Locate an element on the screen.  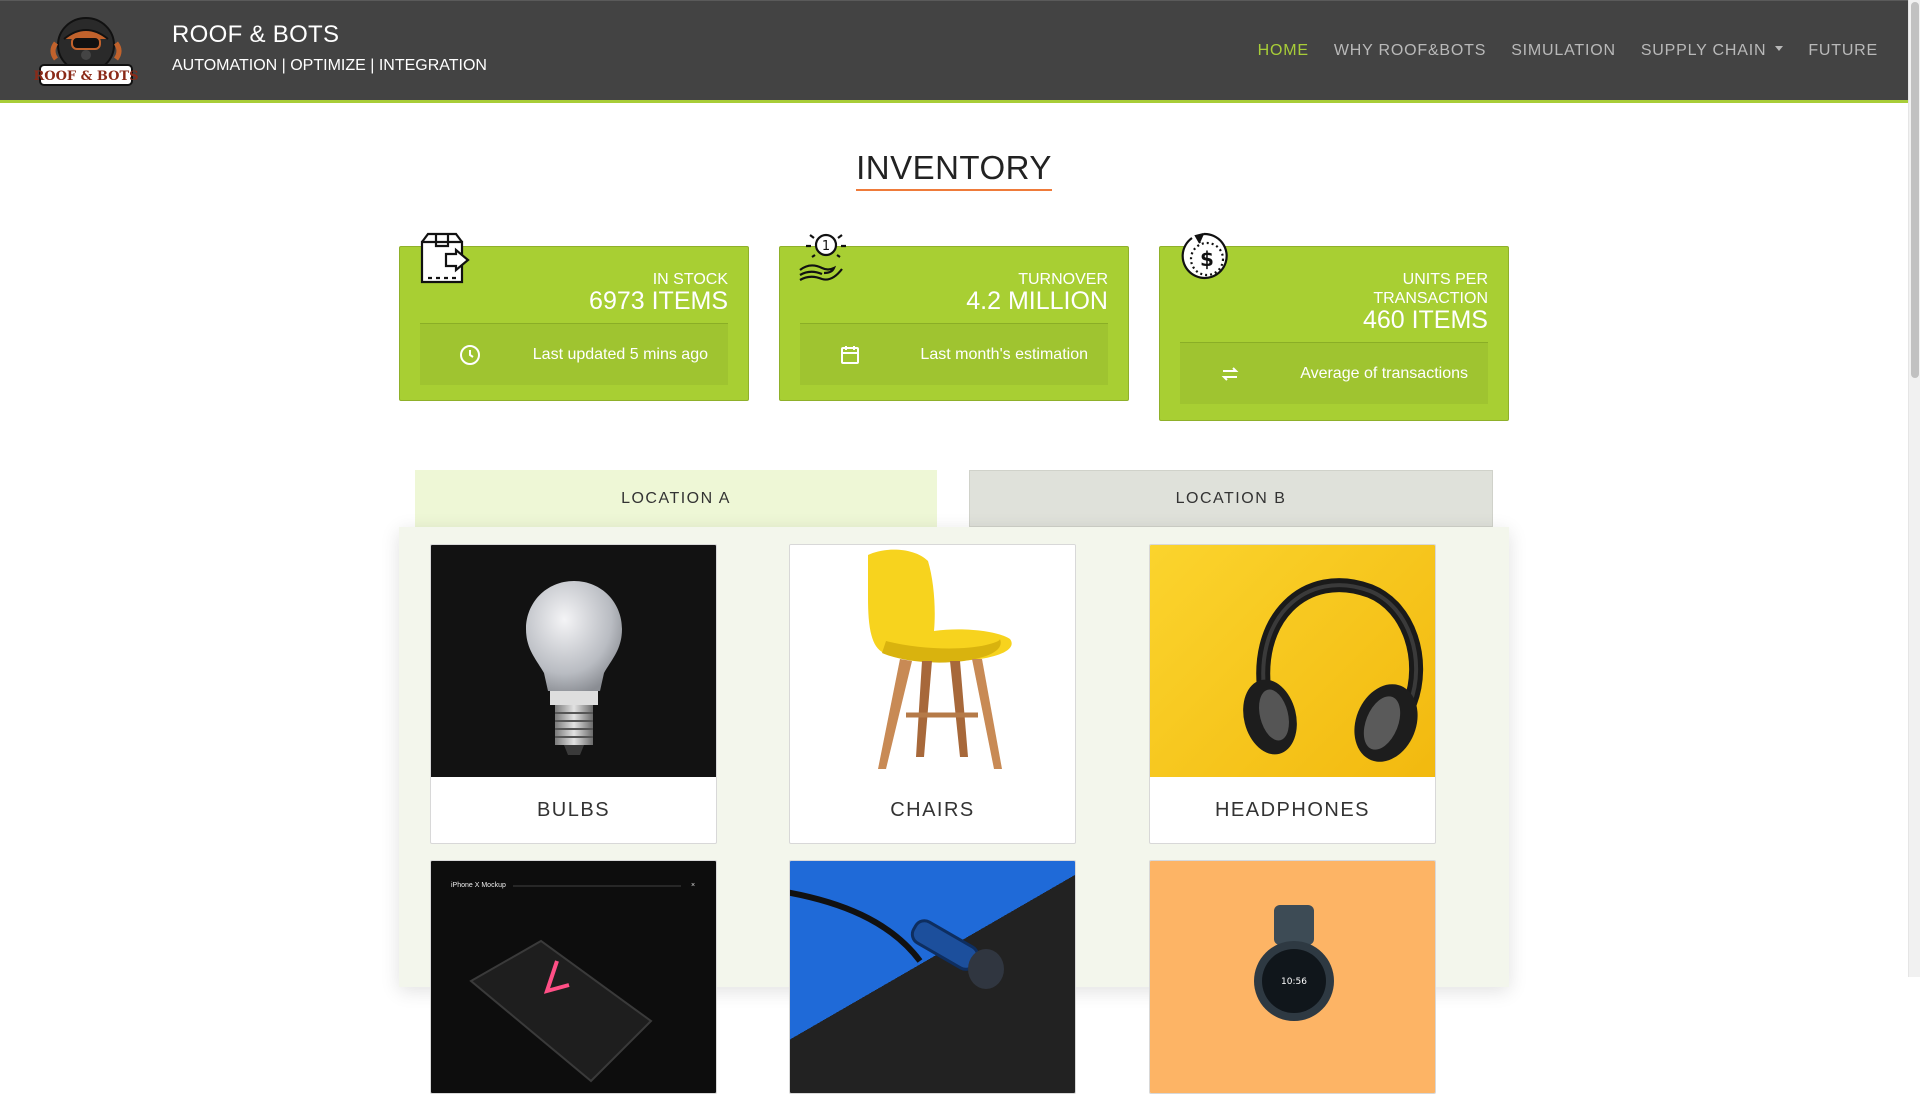
stat-footer: Last updated 5 mins ago is located at coordinates (574, 354).